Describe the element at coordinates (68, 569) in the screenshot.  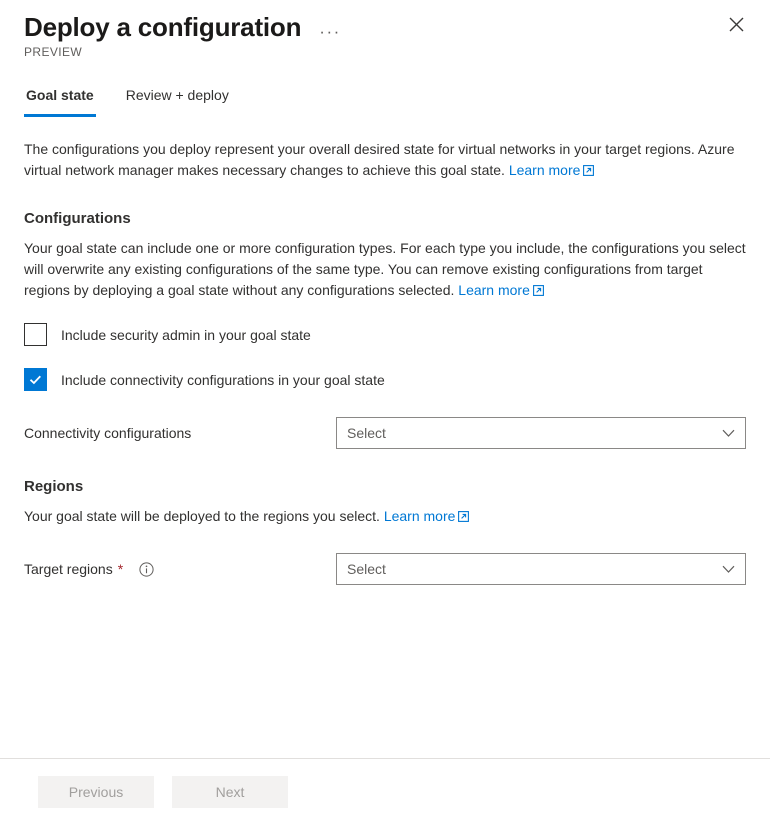
I see `target-regions-label-text: Target regions` at that location.